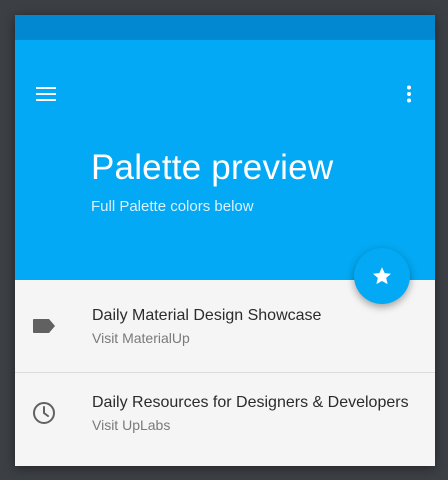 This screenshot has width=448, height=480. What do you see at coordinates (141, 338) in the screenshot?
I see `list-item-subtitle: Visit MaterialUp` at bounding box center [141, 338].